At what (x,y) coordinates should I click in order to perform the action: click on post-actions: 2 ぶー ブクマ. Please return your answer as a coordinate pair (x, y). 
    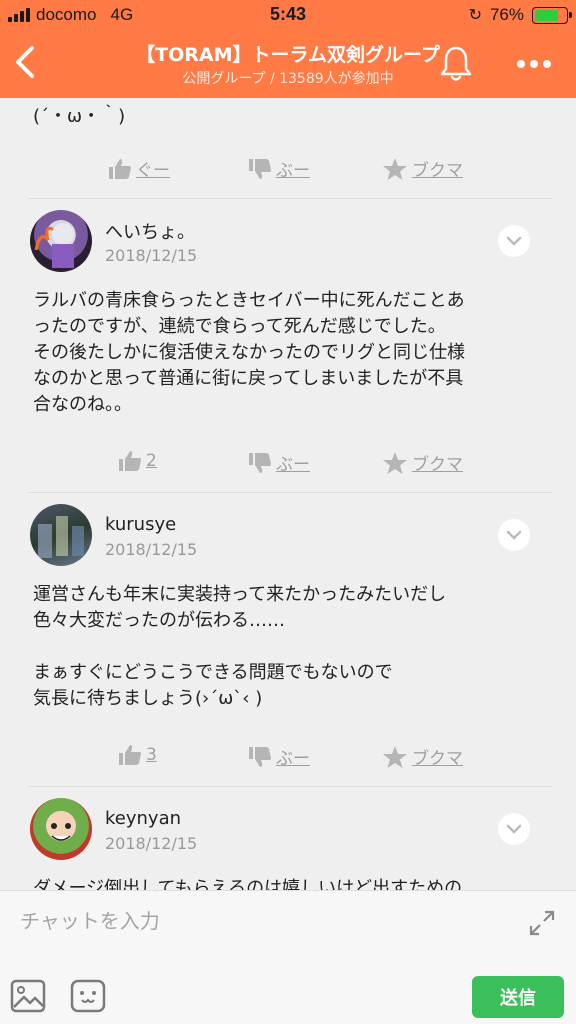
    Looking at the image, I should click on (288, 470).